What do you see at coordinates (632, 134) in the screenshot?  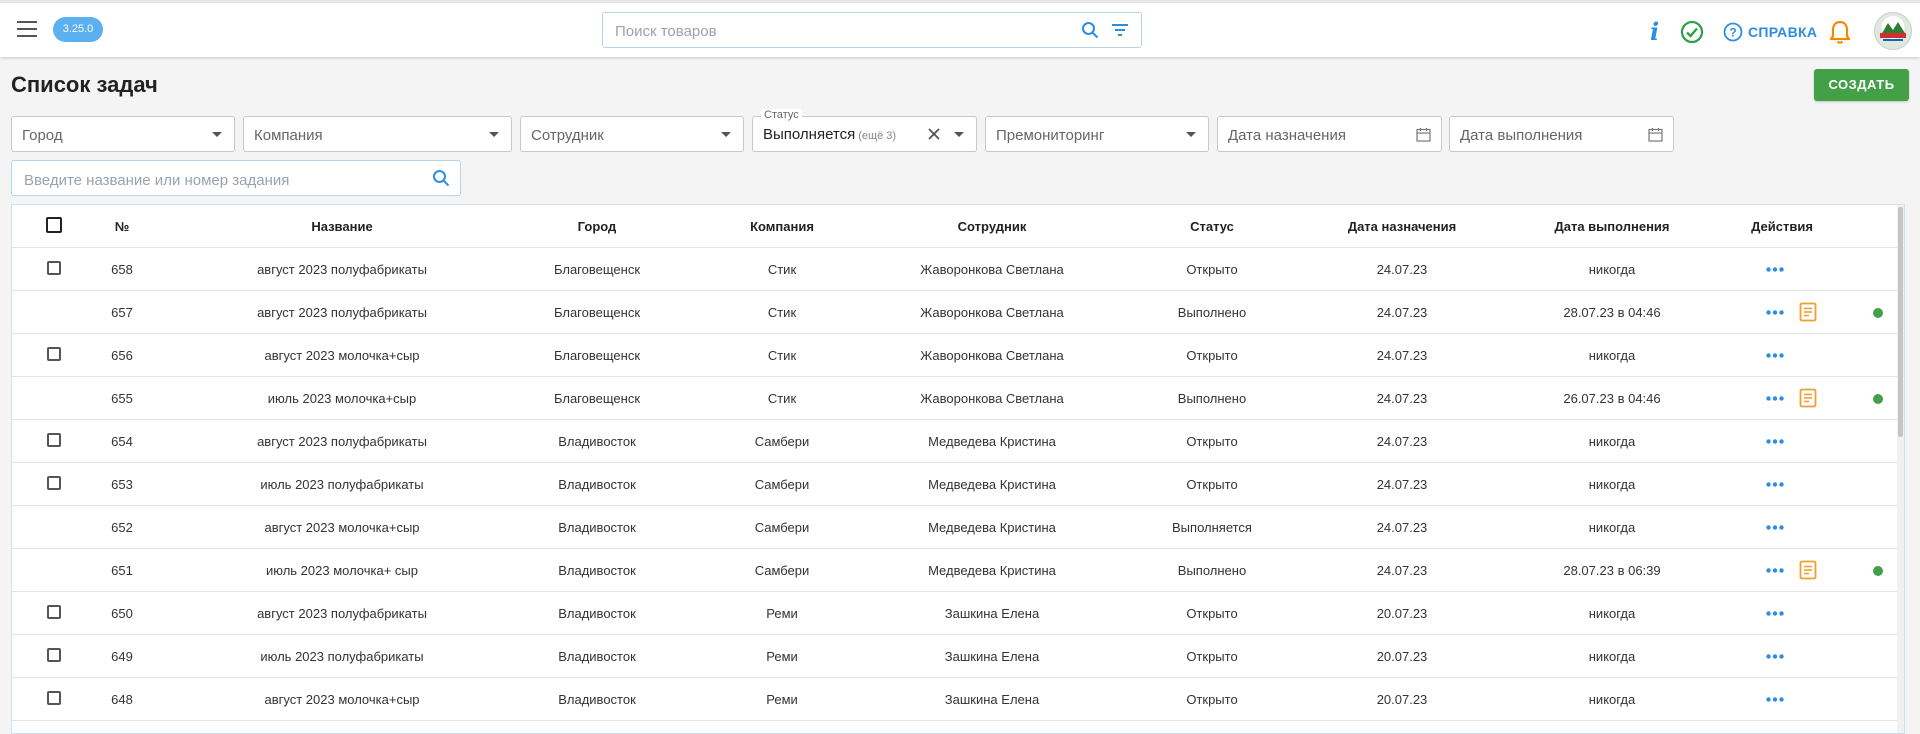 I see `employee-filter: Сотрудник` at bounding box center [632, 134].